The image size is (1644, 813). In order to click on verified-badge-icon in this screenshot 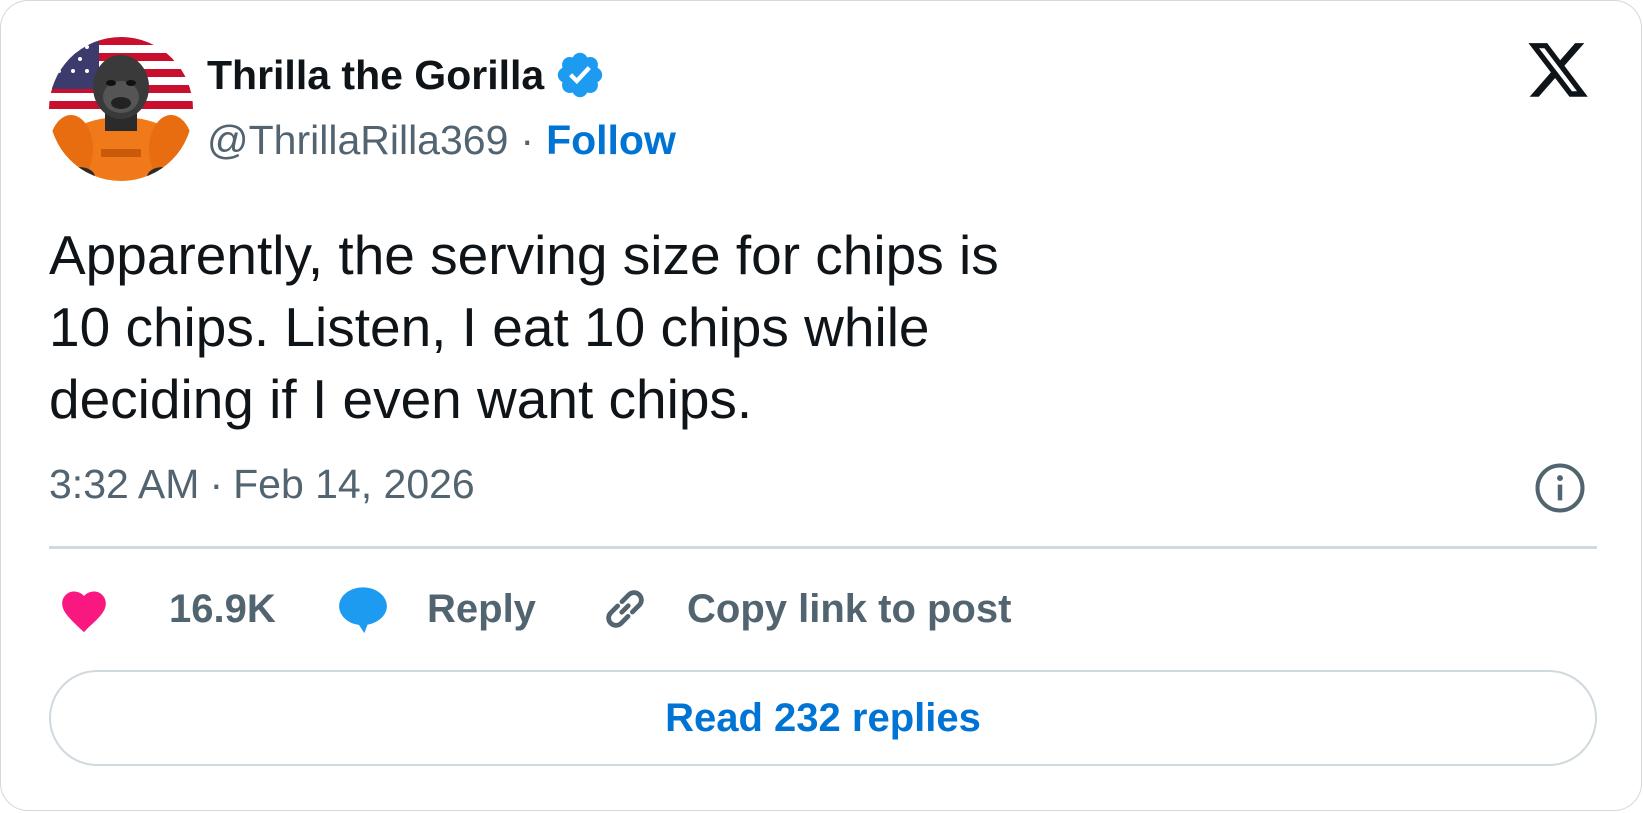, I will do `click(580, 75)`.